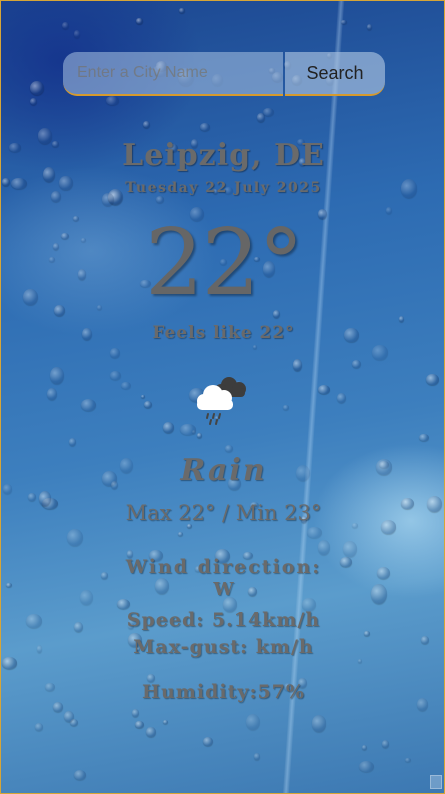  What do you see at coordinates (224, 262) in the screenshot?
I see `current-temperature: 22°` at bounding box center [224, 262].